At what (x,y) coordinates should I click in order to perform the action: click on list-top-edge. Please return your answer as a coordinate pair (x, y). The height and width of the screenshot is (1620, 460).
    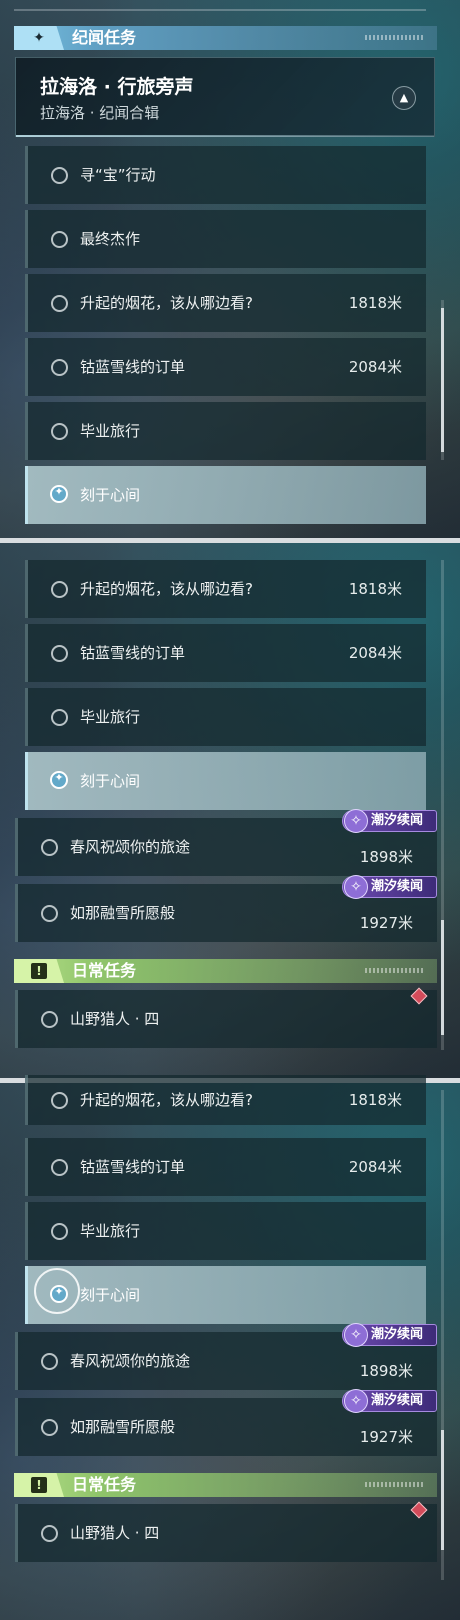
    Looking at the image, I should click on (220, 10).